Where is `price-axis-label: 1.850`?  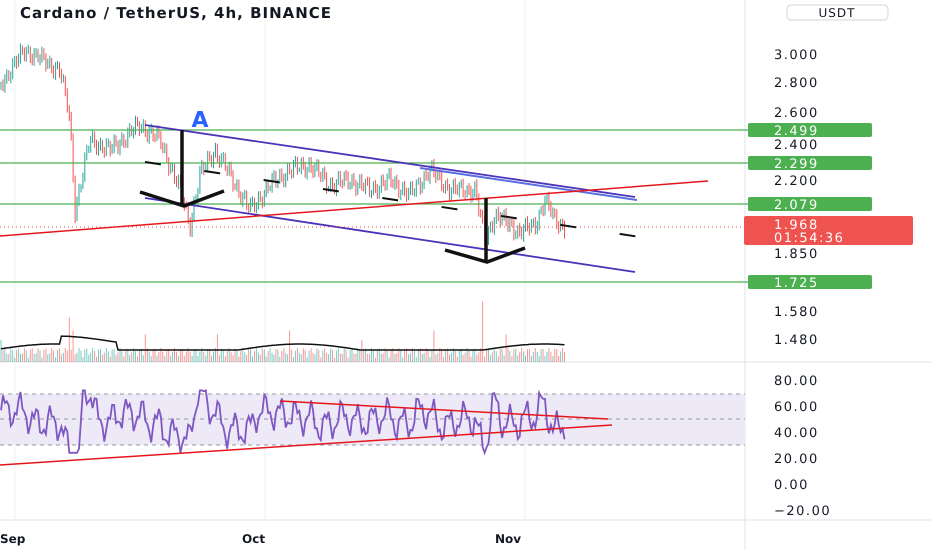
price-axis-label: 1.850 is located at coordinates (796, 254).